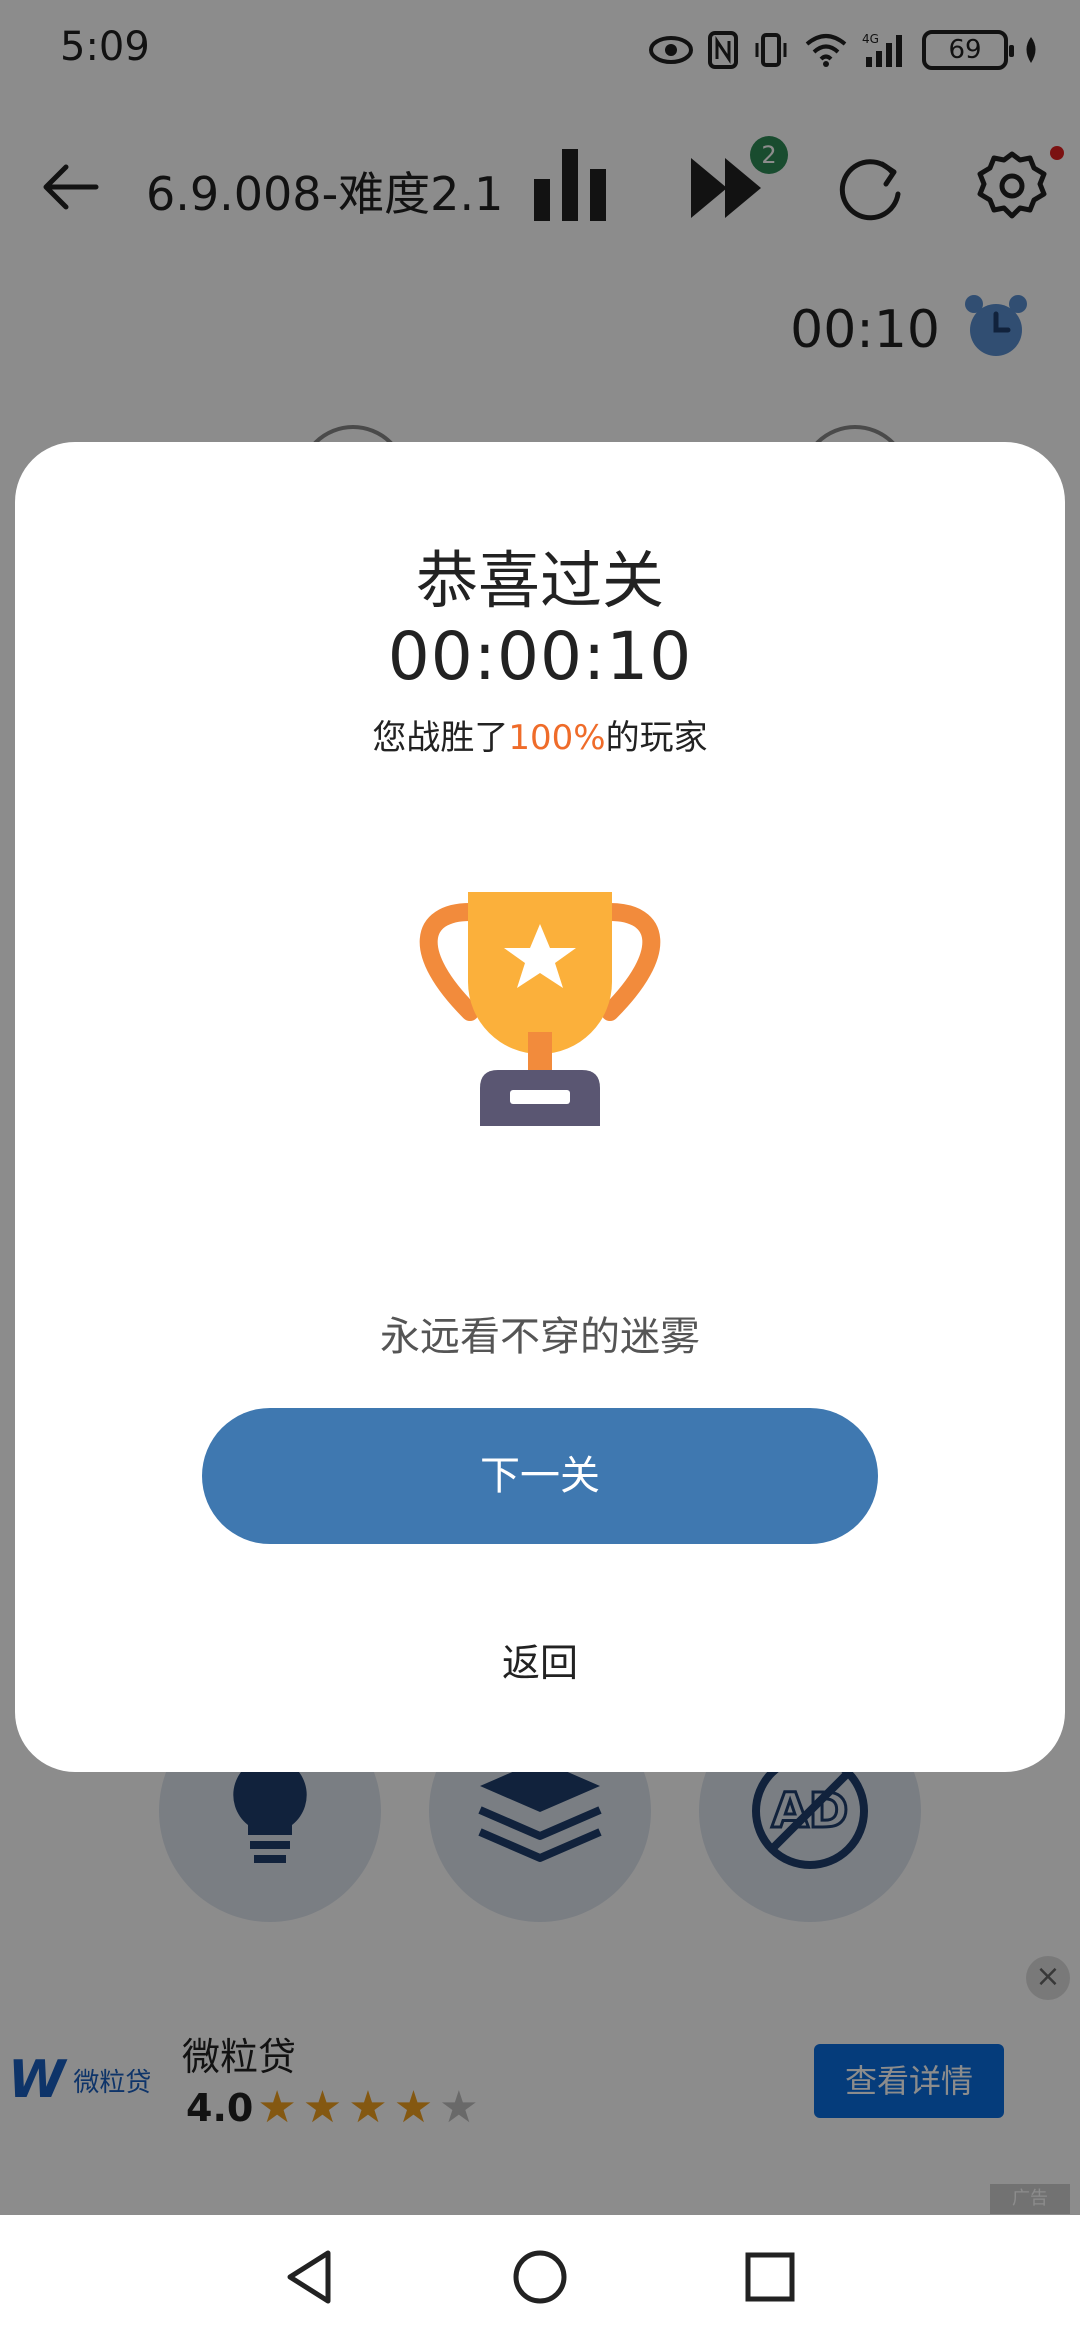 The width and height of the screenshot is (1080, 2340). I want to click on nav-back-icon, so click(310, 2277).